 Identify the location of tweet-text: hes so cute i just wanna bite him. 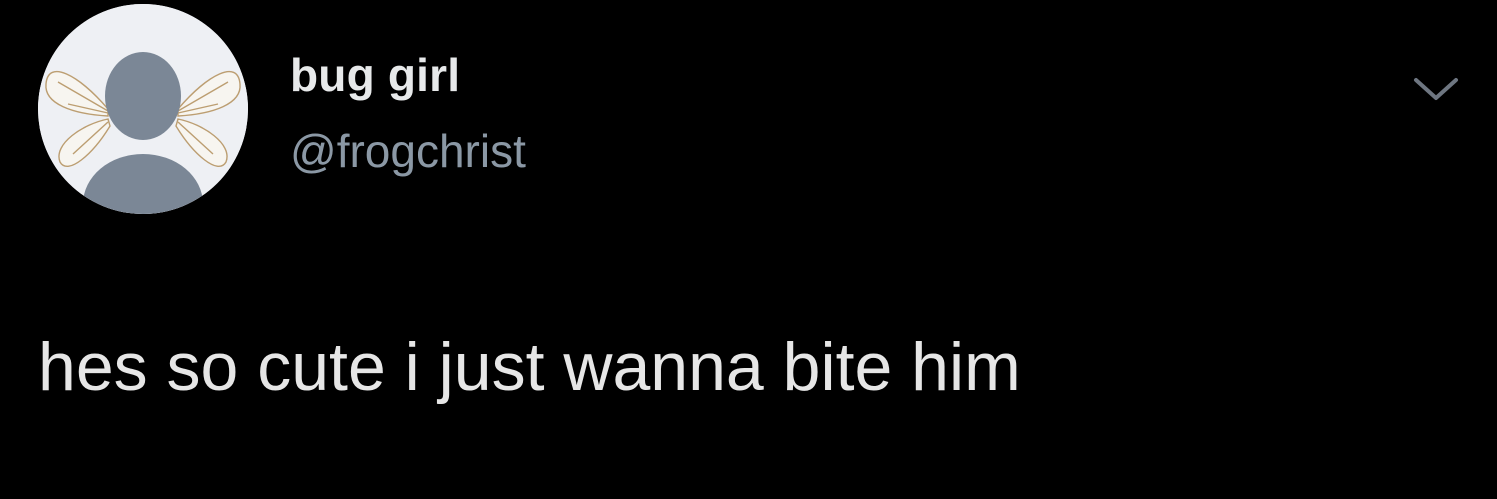
(529, 367).